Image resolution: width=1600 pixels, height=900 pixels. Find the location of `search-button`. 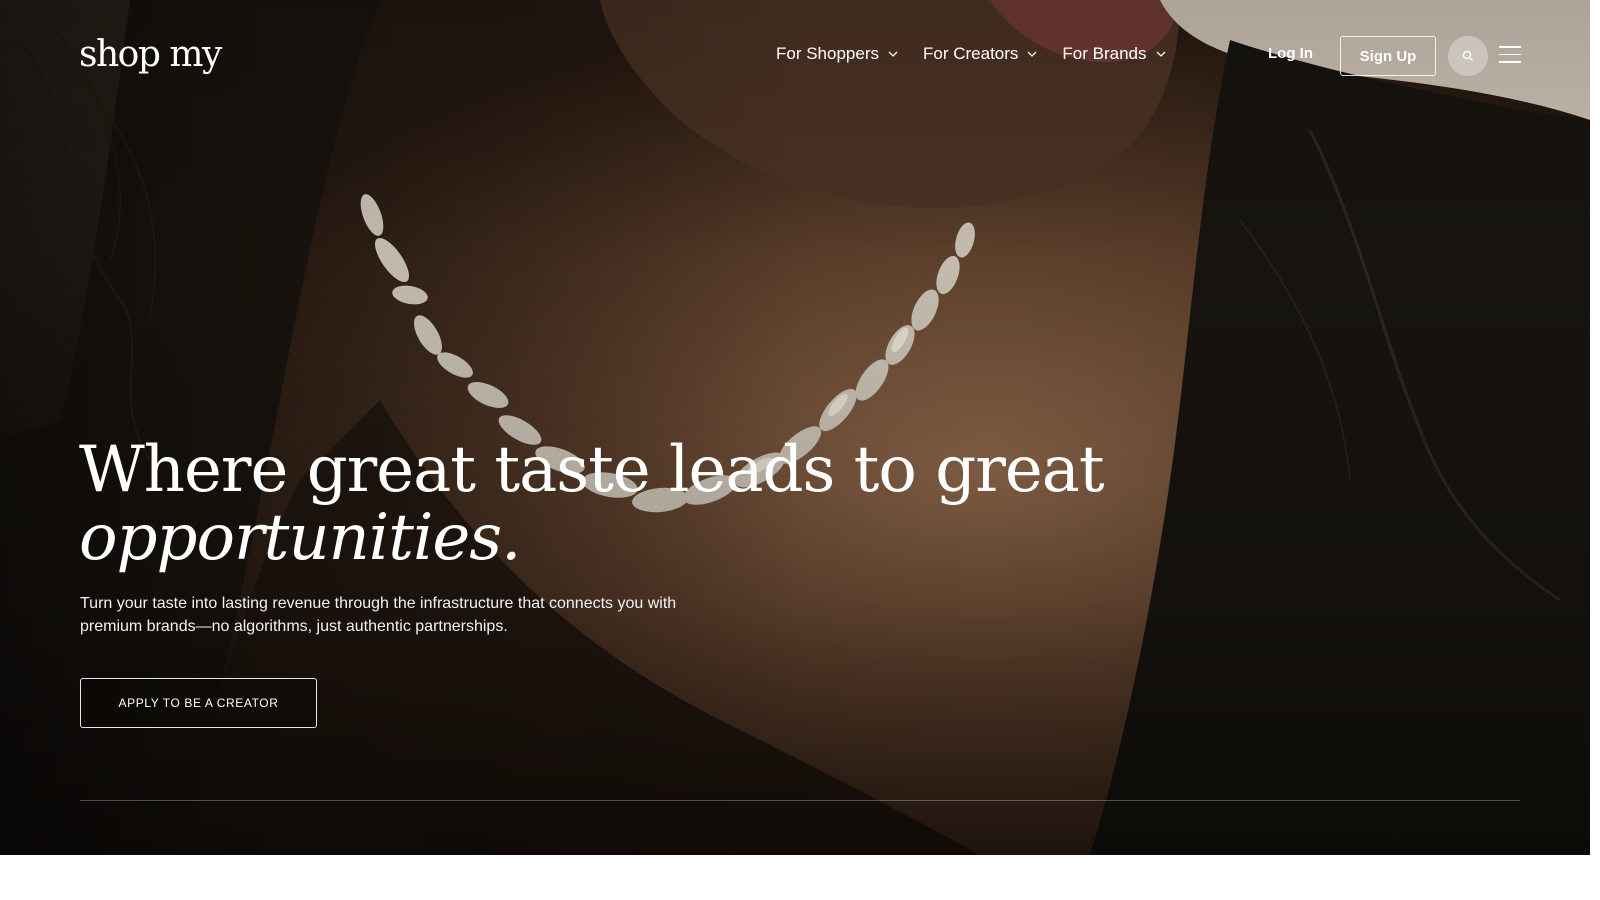

search-button is located at coordinates (1468, 56).